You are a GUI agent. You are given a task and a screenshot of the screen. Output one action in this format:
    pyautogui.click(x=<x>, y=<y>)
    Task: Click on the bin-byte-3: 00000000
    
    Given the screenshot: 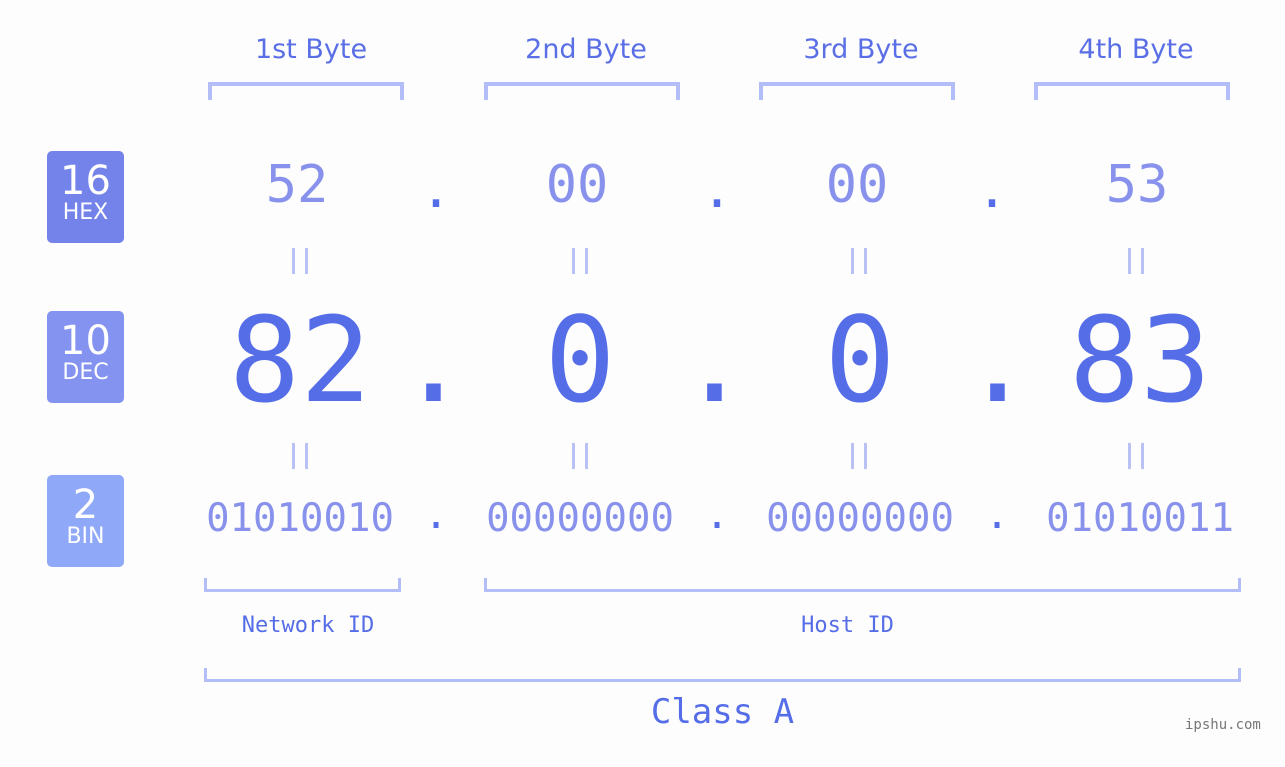 What is the action you would take?
    pyautogui.click(x=860, y=518)
    